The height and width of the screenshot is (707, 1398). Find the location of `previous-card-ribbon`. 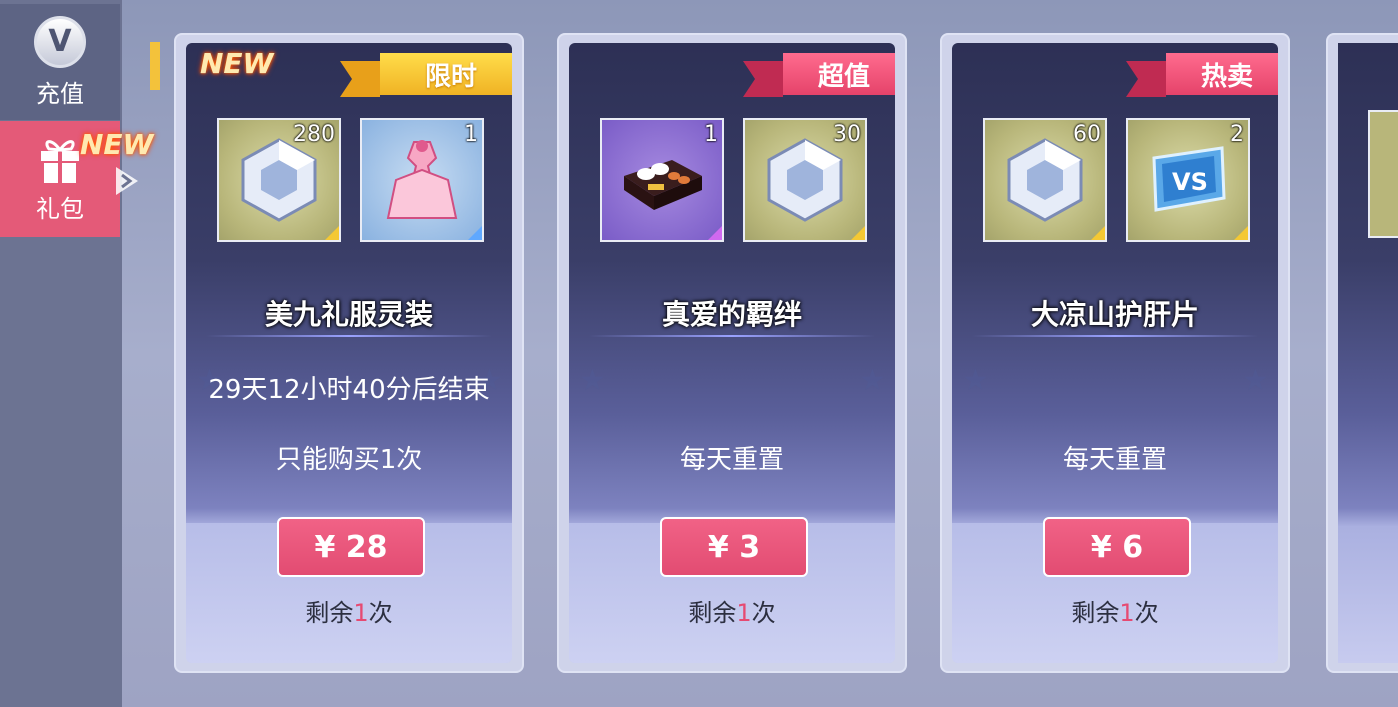

previous-card-ribbon is located at coordinates (155, 66).